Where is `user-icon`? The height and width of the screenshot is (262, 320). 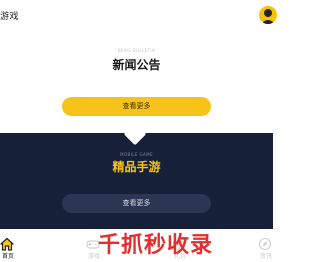
user-icon is located at coordinates (268, 16).